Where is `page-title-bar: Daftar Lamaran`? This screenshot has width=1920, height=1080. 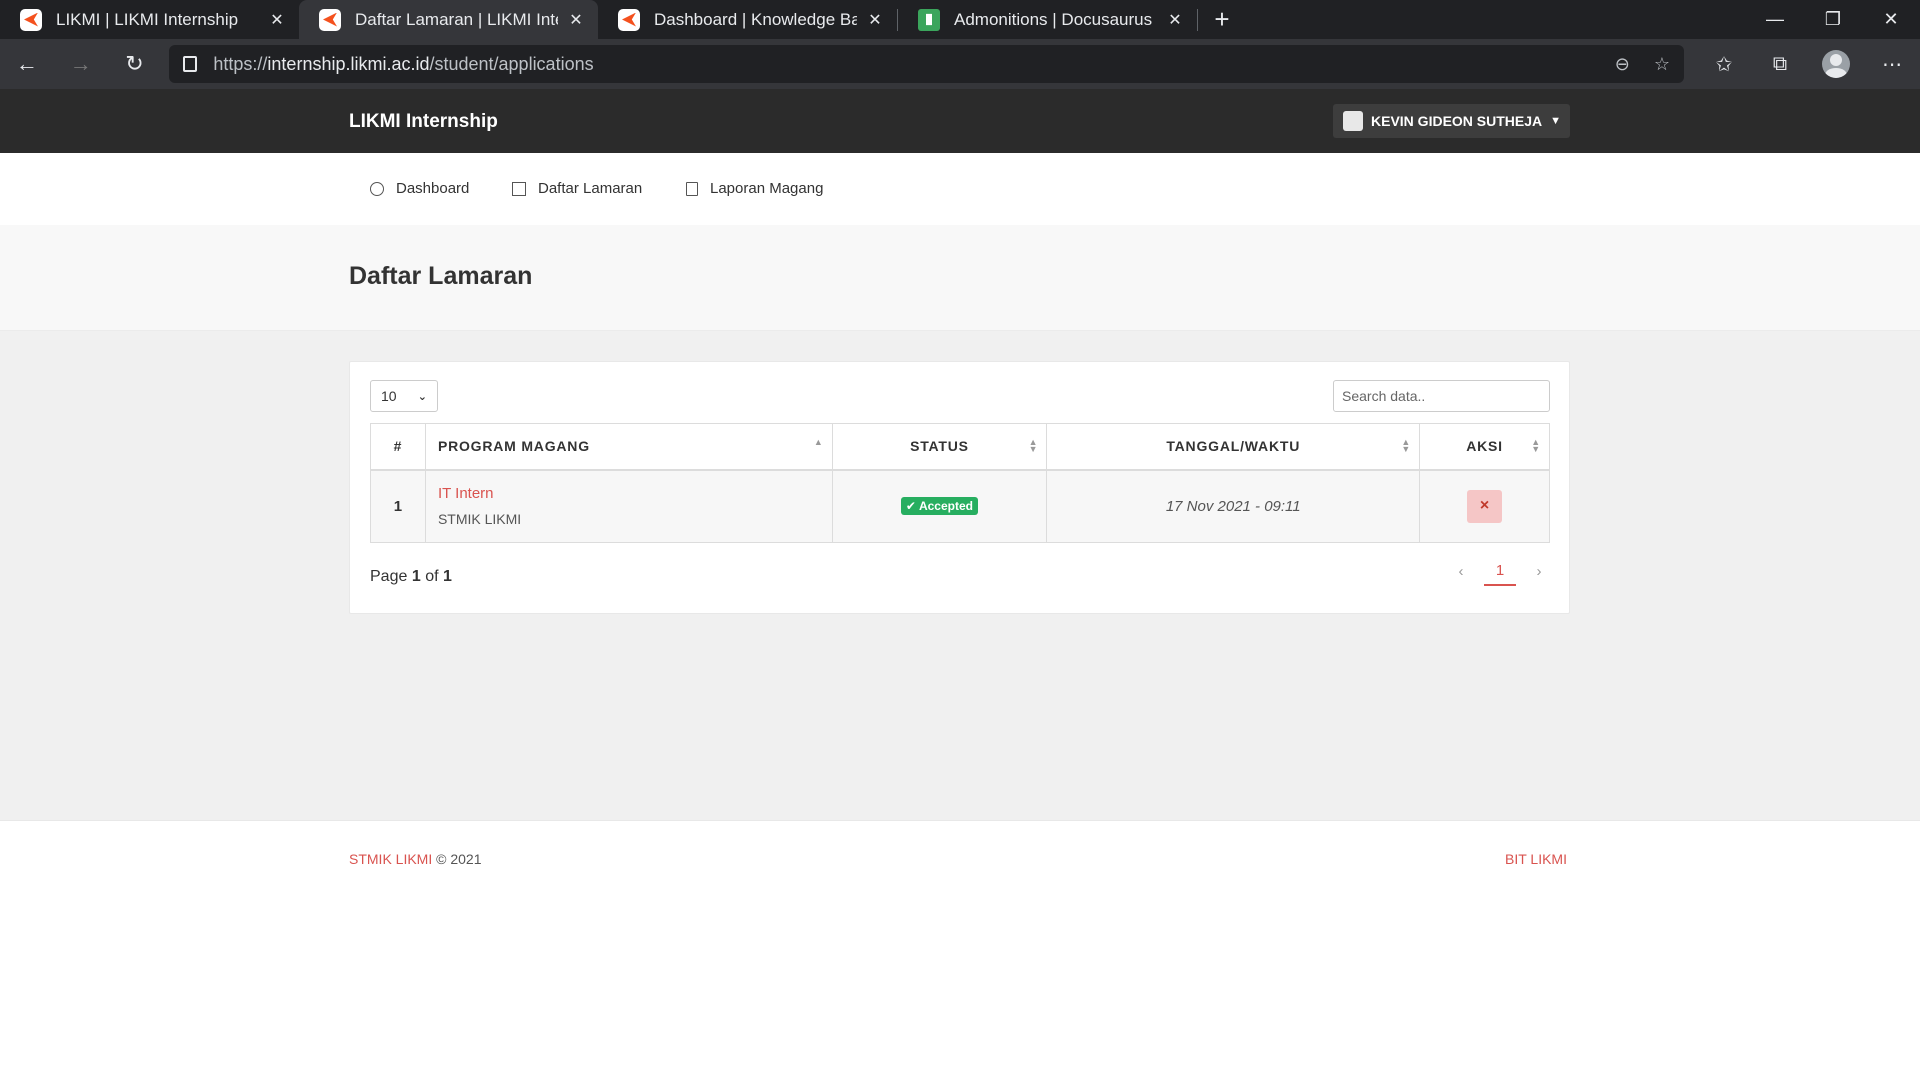 page-title-bar: Daftar Lamaran is located at coordinates (960, 278).